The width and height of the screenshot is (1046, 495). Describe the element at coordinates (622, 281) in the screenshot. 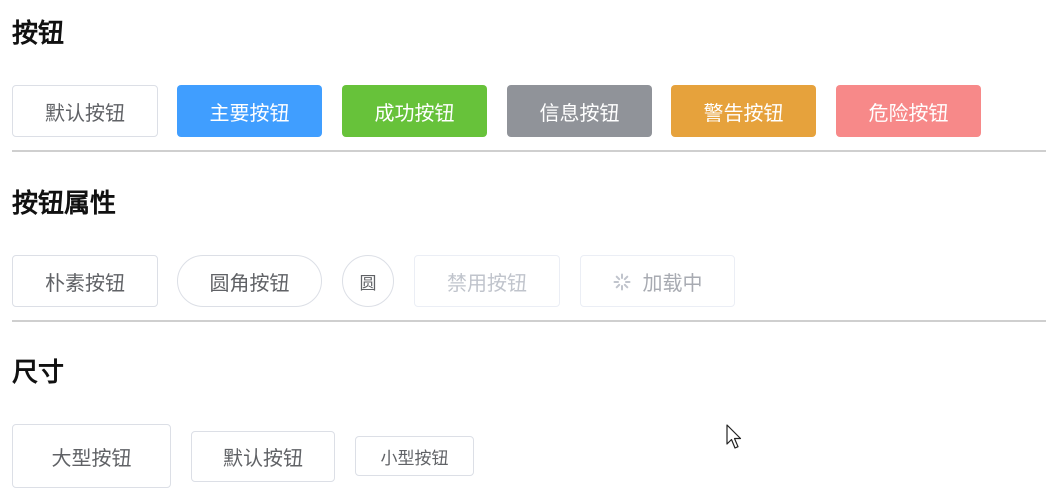

I see `loading-spinner-icon` at that location.